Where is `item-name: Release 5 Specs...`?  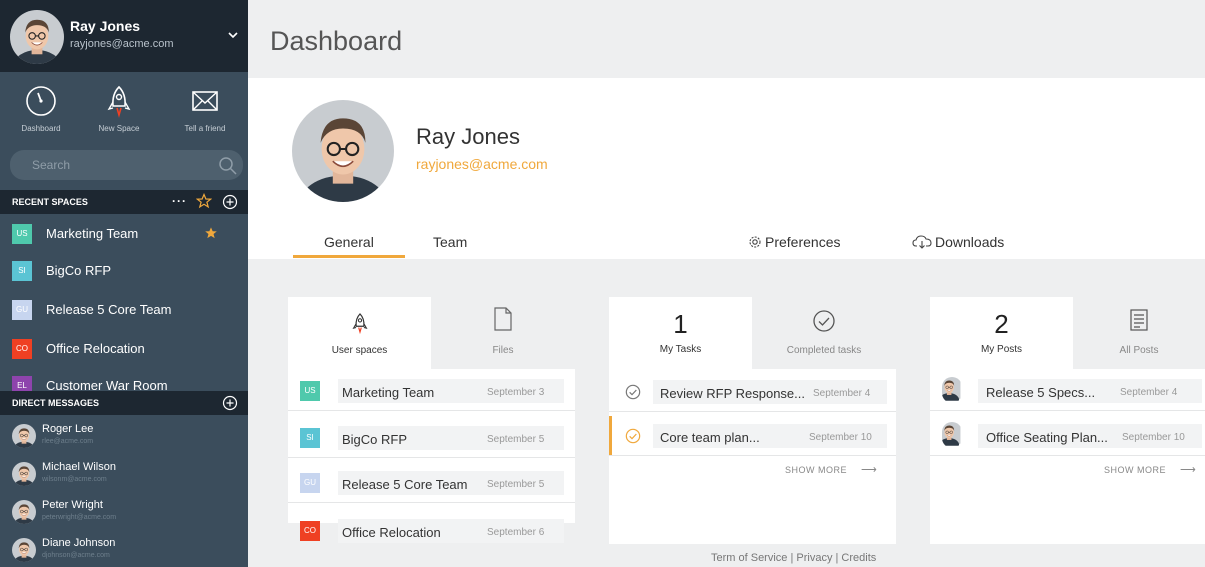 item-name: Release 5 Specs... is located at coordinates (1041, 392).